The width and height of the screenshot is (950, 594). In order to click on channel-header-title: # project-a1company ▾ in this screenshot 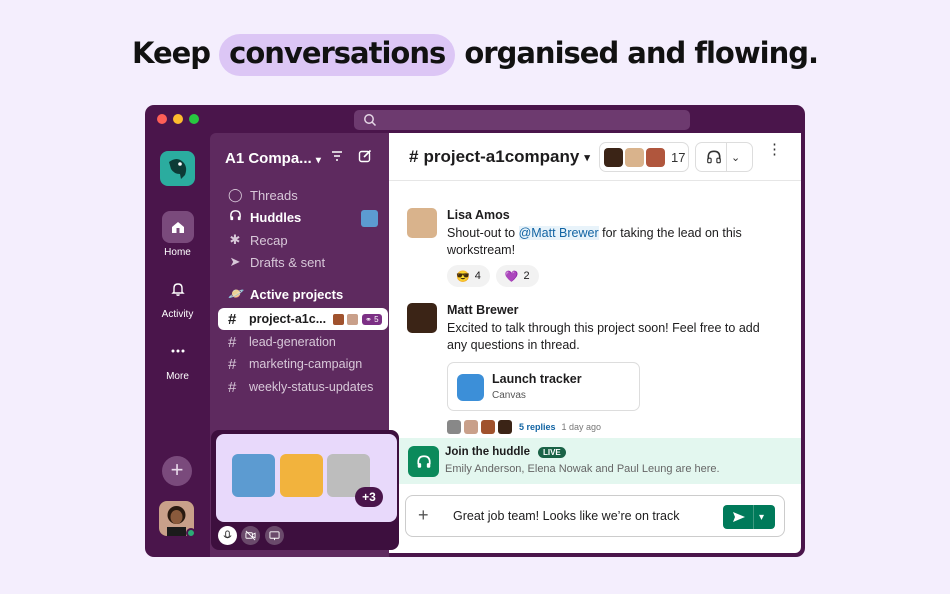, I will do `click(499, 157)`.